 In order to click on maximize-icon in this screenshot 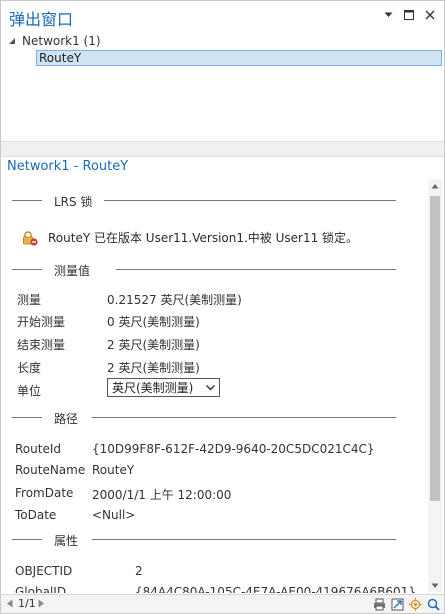, I will do `click(409, 15)`.